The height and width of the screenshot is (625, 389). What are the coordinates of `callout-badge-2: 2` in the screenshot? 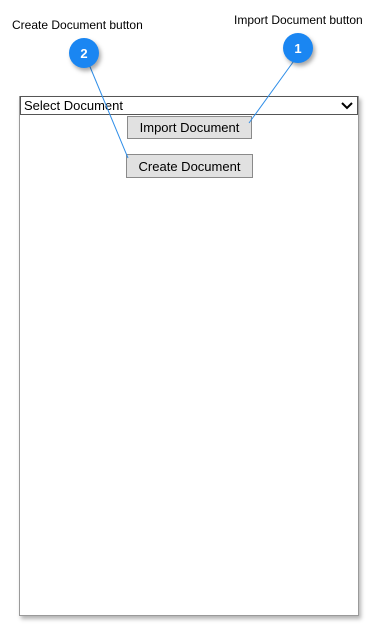 It's located at (84, 53).